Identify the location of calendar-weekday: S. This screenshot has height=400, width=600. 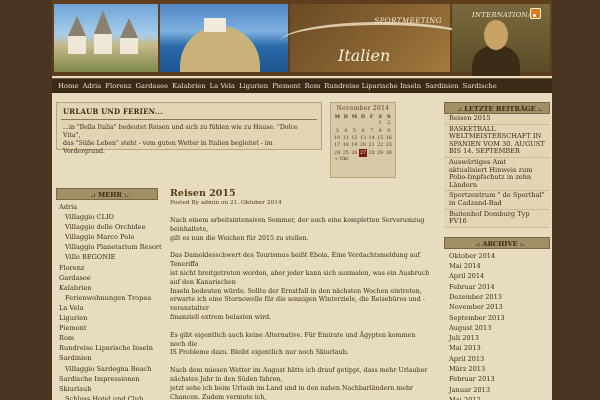
(380, 116).